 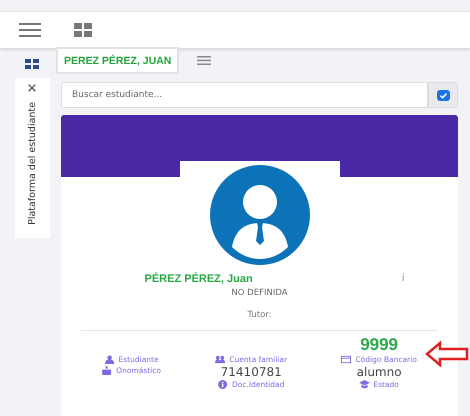 I want to click on status-text: NO DEFINIDA, so click(x=259, y=293).